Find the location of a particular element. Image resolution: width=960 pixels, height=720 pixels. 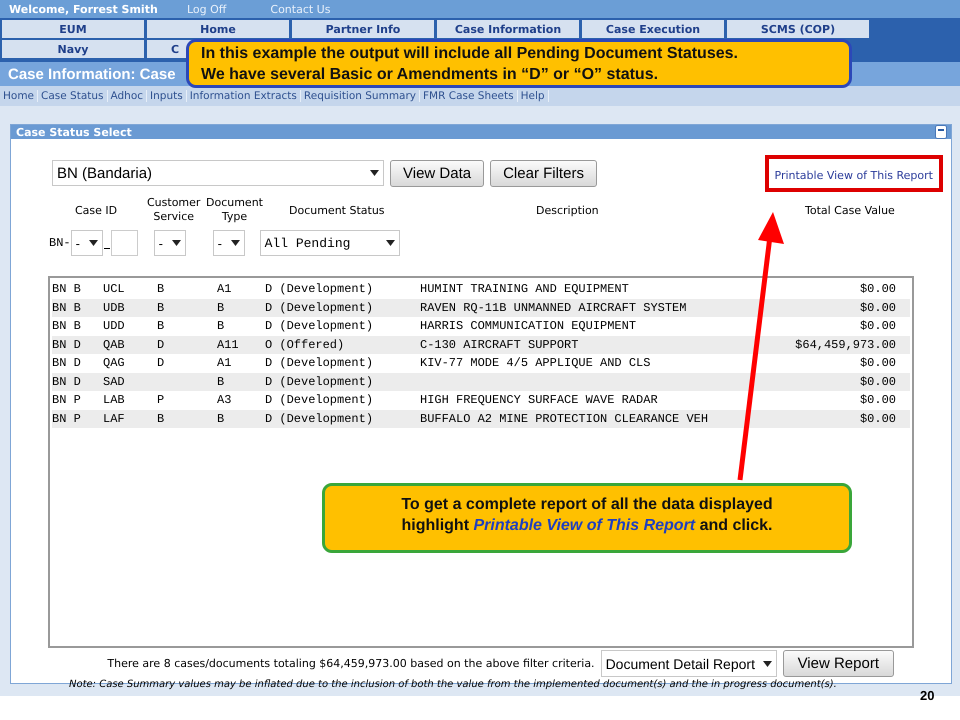

table-cell-text: A11 is located at coordinates (228, 345).